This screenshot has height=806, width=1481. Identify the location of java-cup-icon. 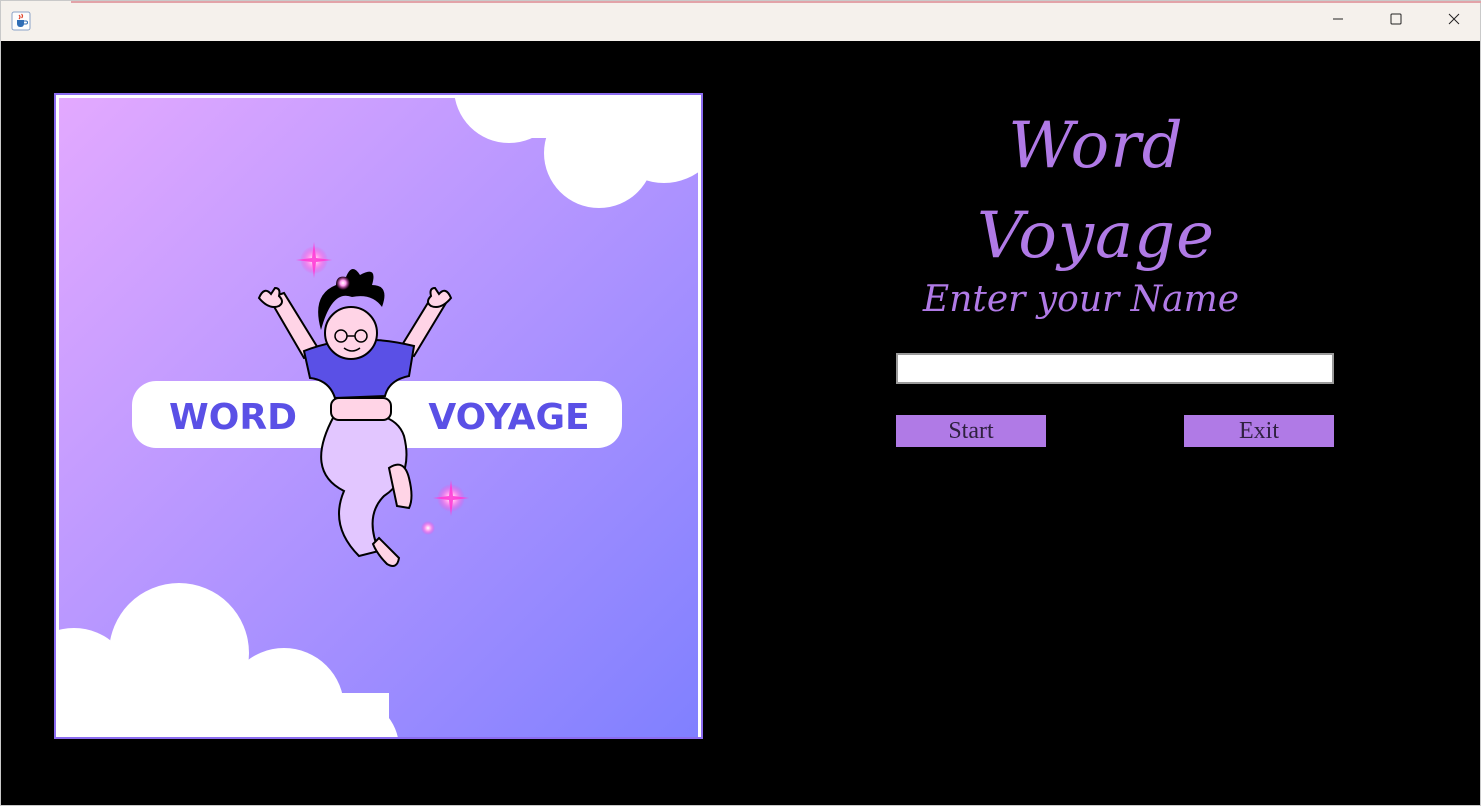
(21, 21).